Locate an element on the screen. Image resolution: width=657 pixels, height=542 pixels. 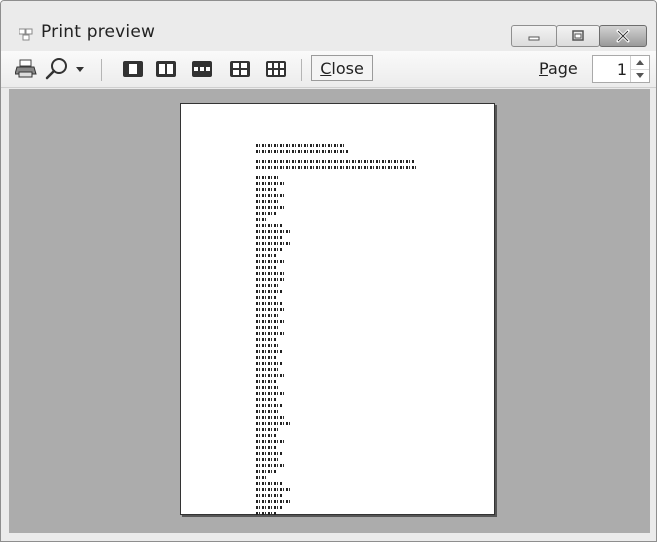
close-icon is located at coordinates (623, 36).